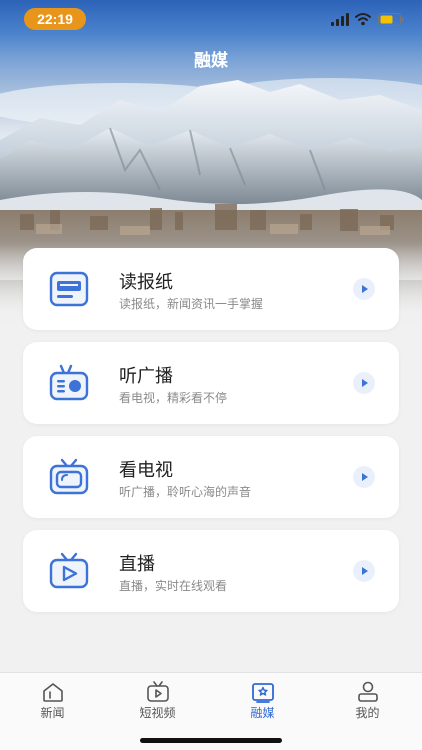 This screenshot has width=422, height=750. Describe the element at coordinates (158, 691) in the screenshot. I see `short-video-icon` at that location.